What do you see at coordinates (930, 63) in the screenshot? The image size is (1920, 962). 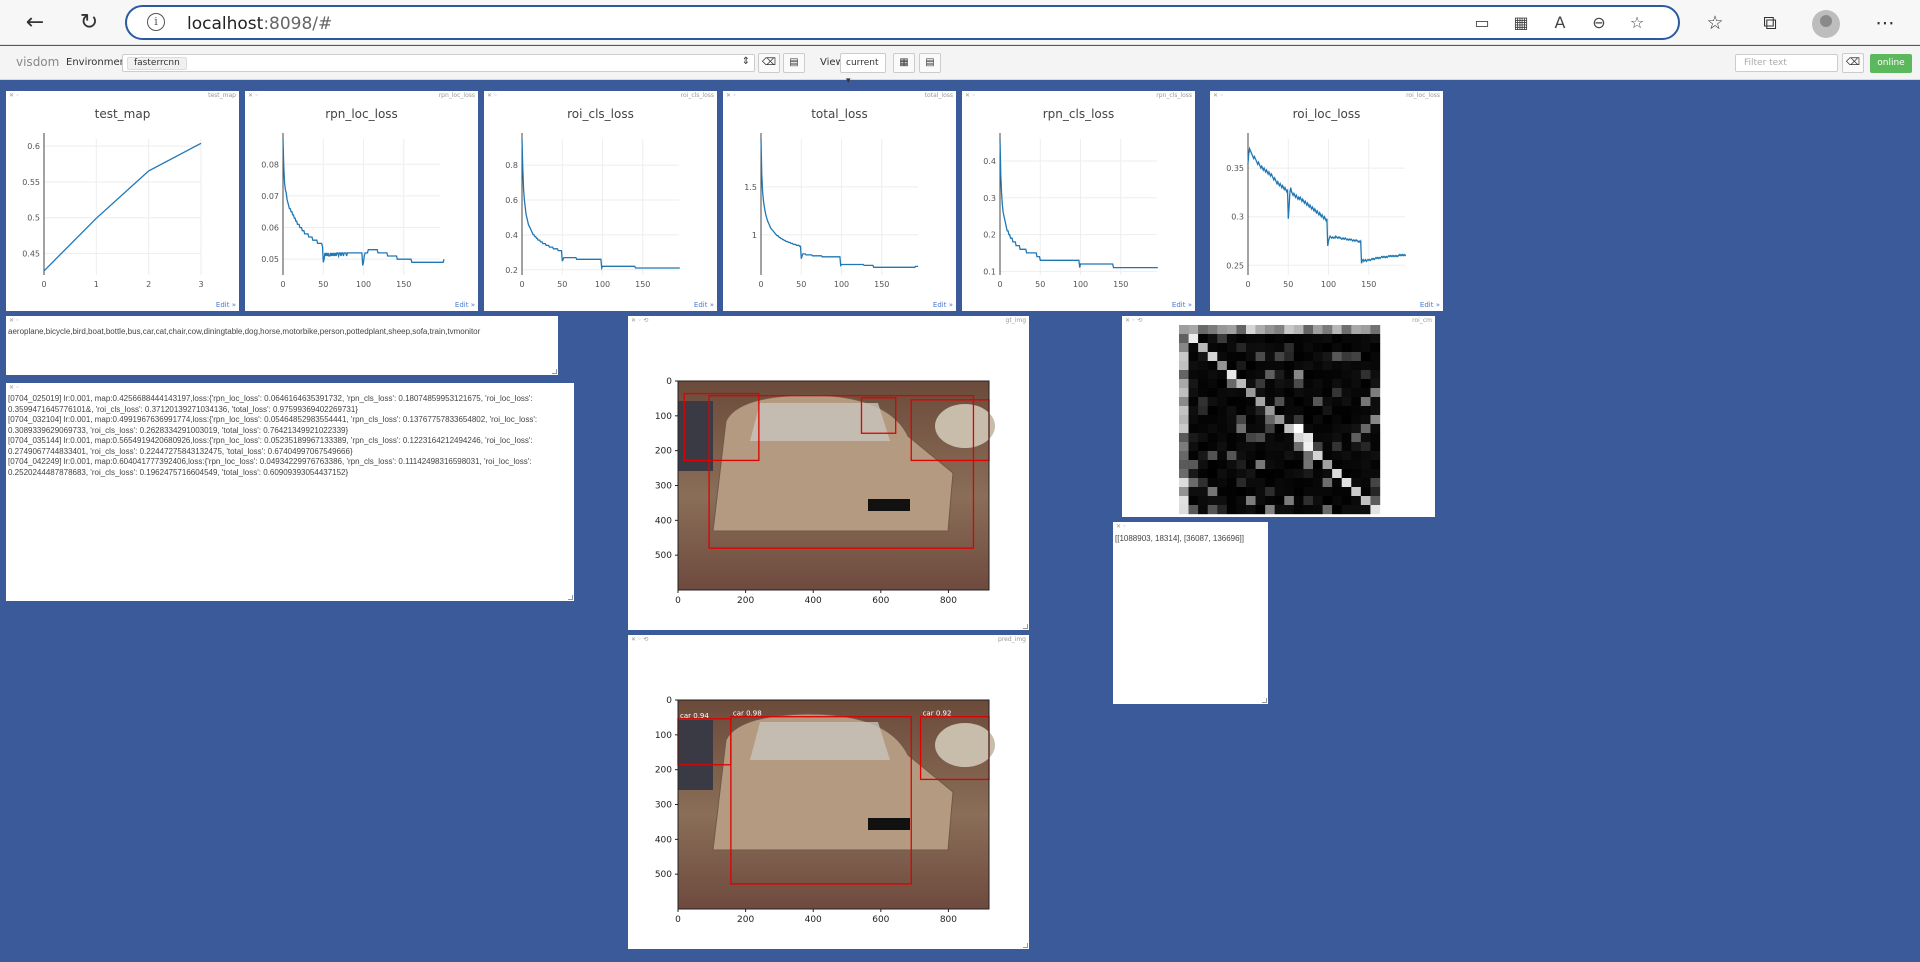 I see `manage-views-button: ▤` at bounding box center [930, 63].